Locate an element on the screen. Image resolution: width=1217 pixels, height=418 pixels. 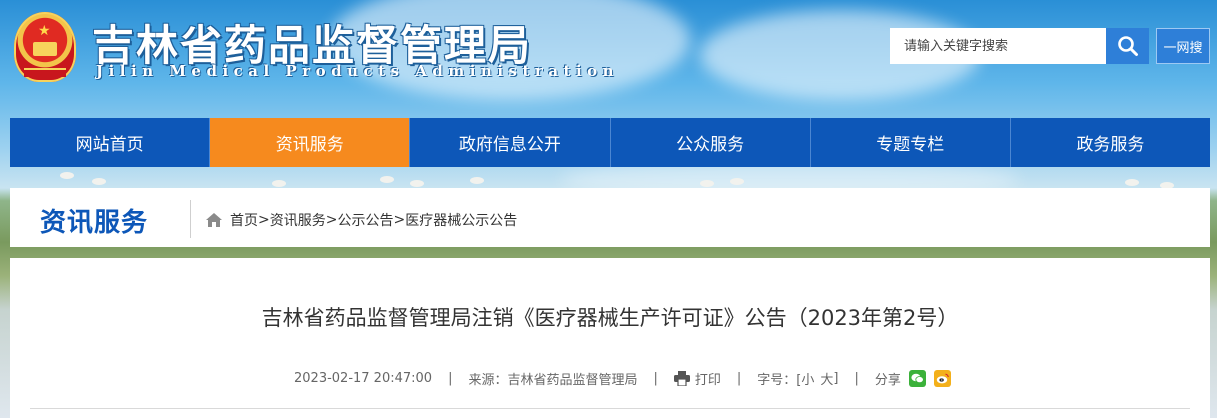
source-label: 来源： is located at coordinates (488, 380).